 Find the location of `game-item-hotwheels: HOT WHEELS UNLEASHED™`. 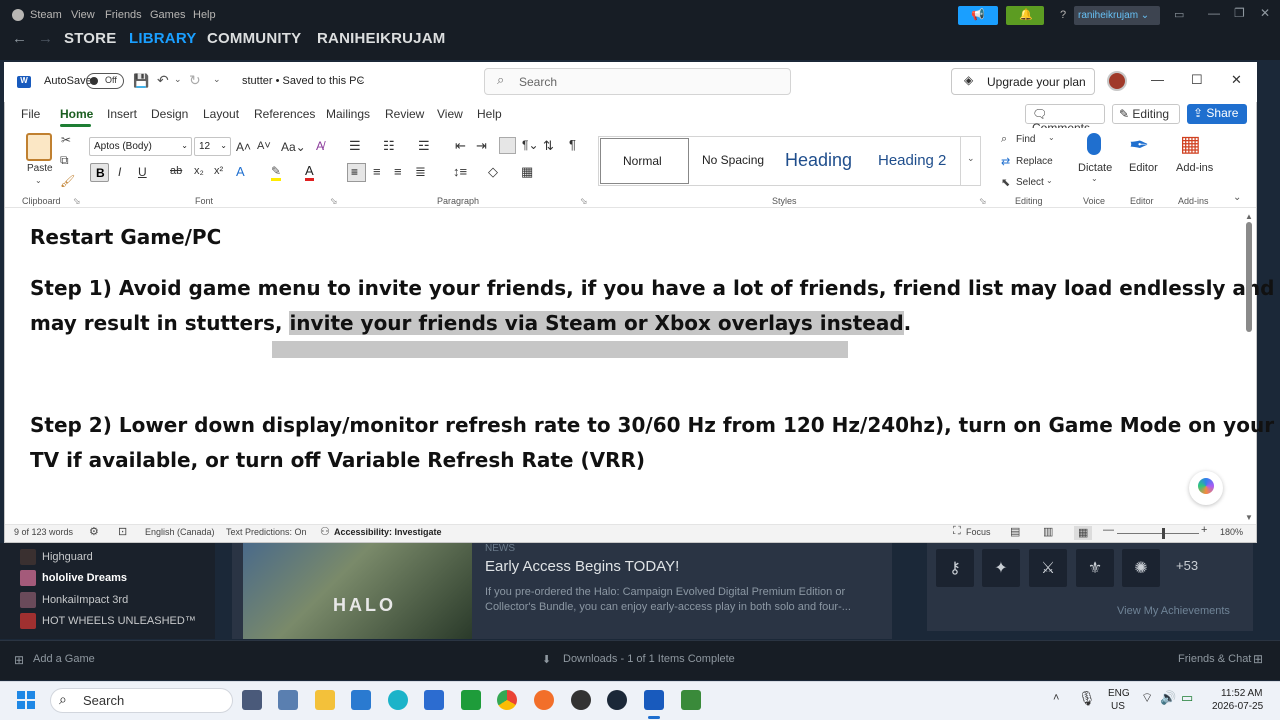

game-item-hotwheels: HOT WHEELS UNLEASHED™ is located at coordinates (108, 621).